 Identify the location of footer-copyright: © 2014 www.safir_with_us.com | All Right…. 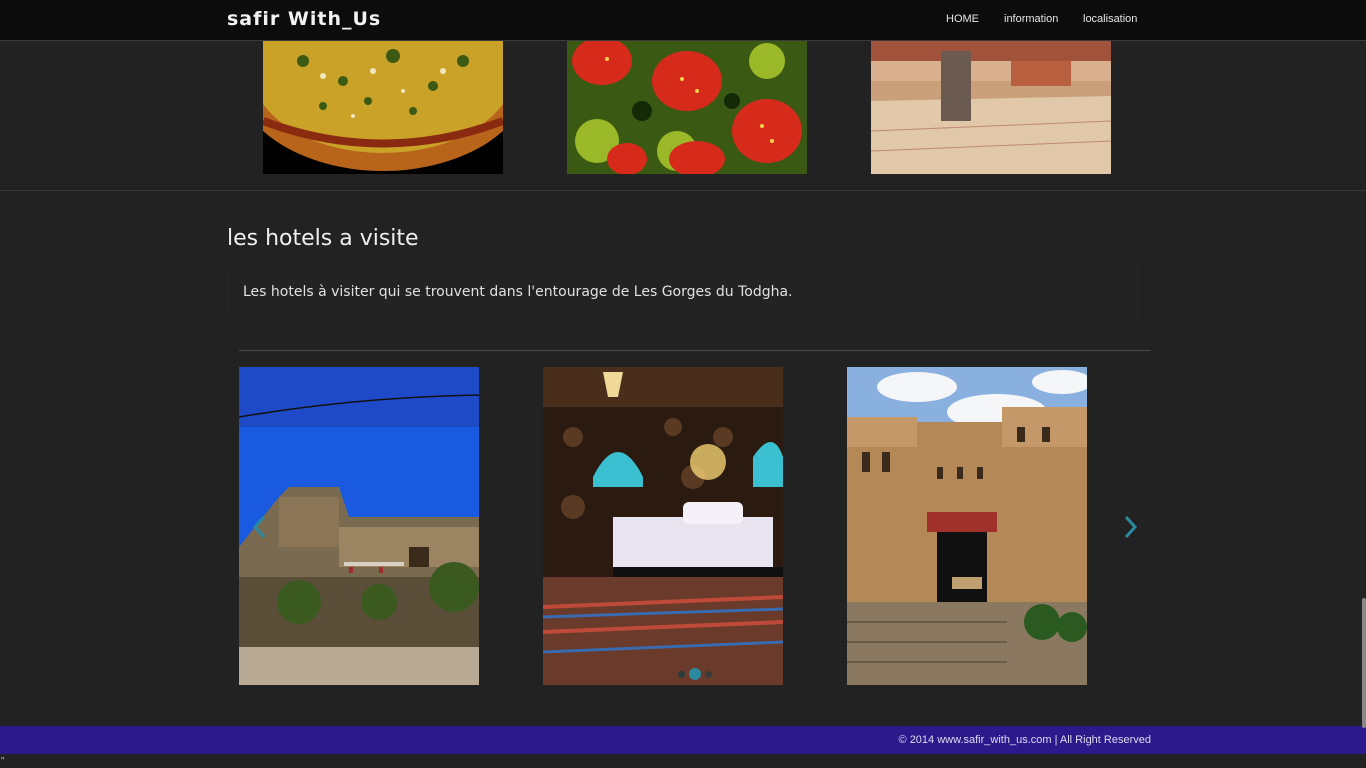
(1024, 740).